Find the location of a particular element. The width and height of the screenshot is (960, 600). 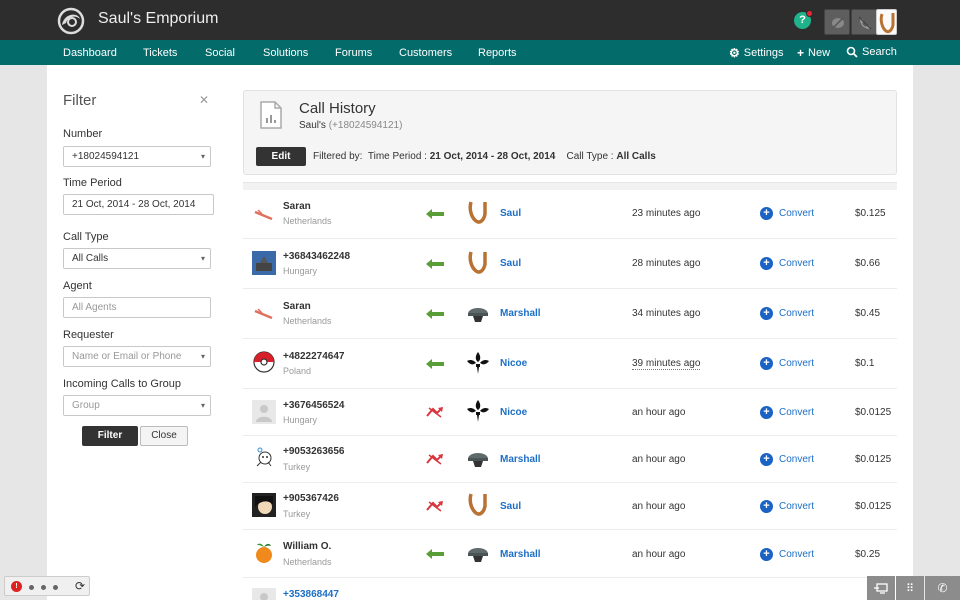

caller-name: +353868447 is located at coordinates (311, 594).